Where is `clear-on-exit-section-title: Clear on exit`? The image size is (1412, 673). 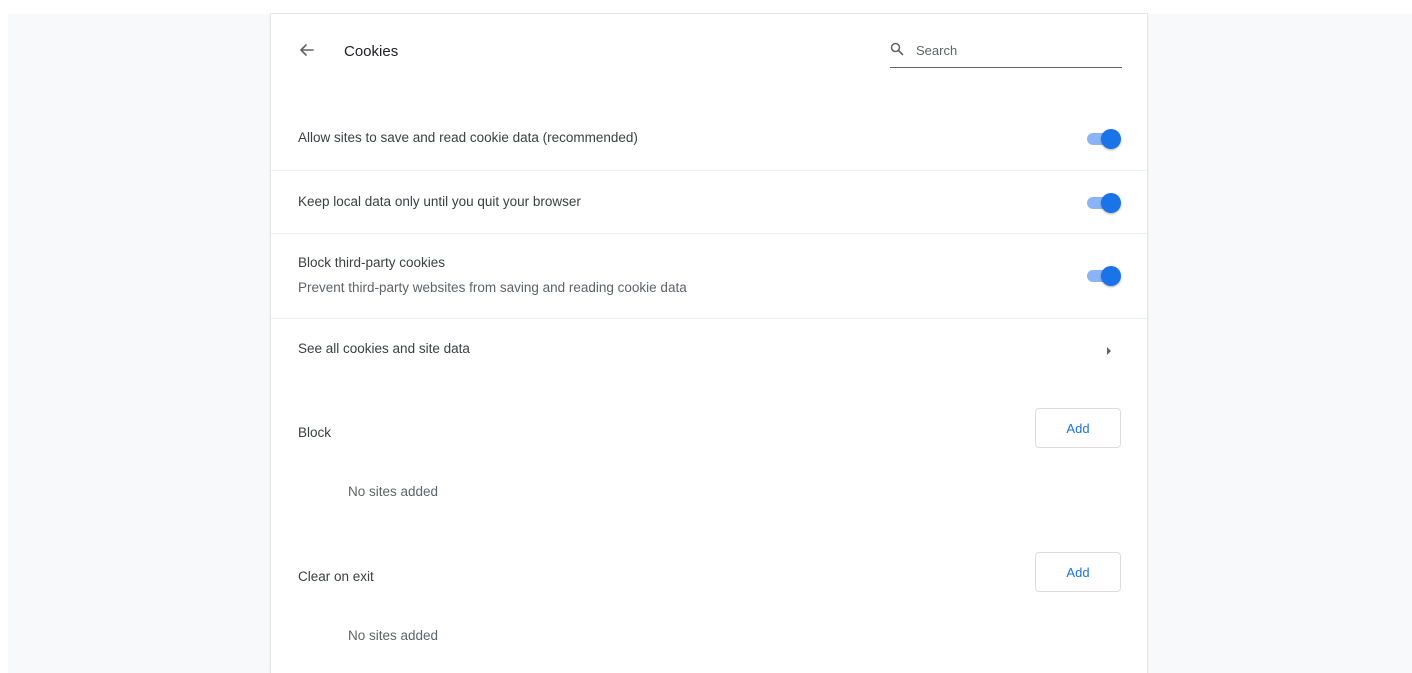 clear-on-exit-section-title: Clear on exit is located at coordinates (336, 576).